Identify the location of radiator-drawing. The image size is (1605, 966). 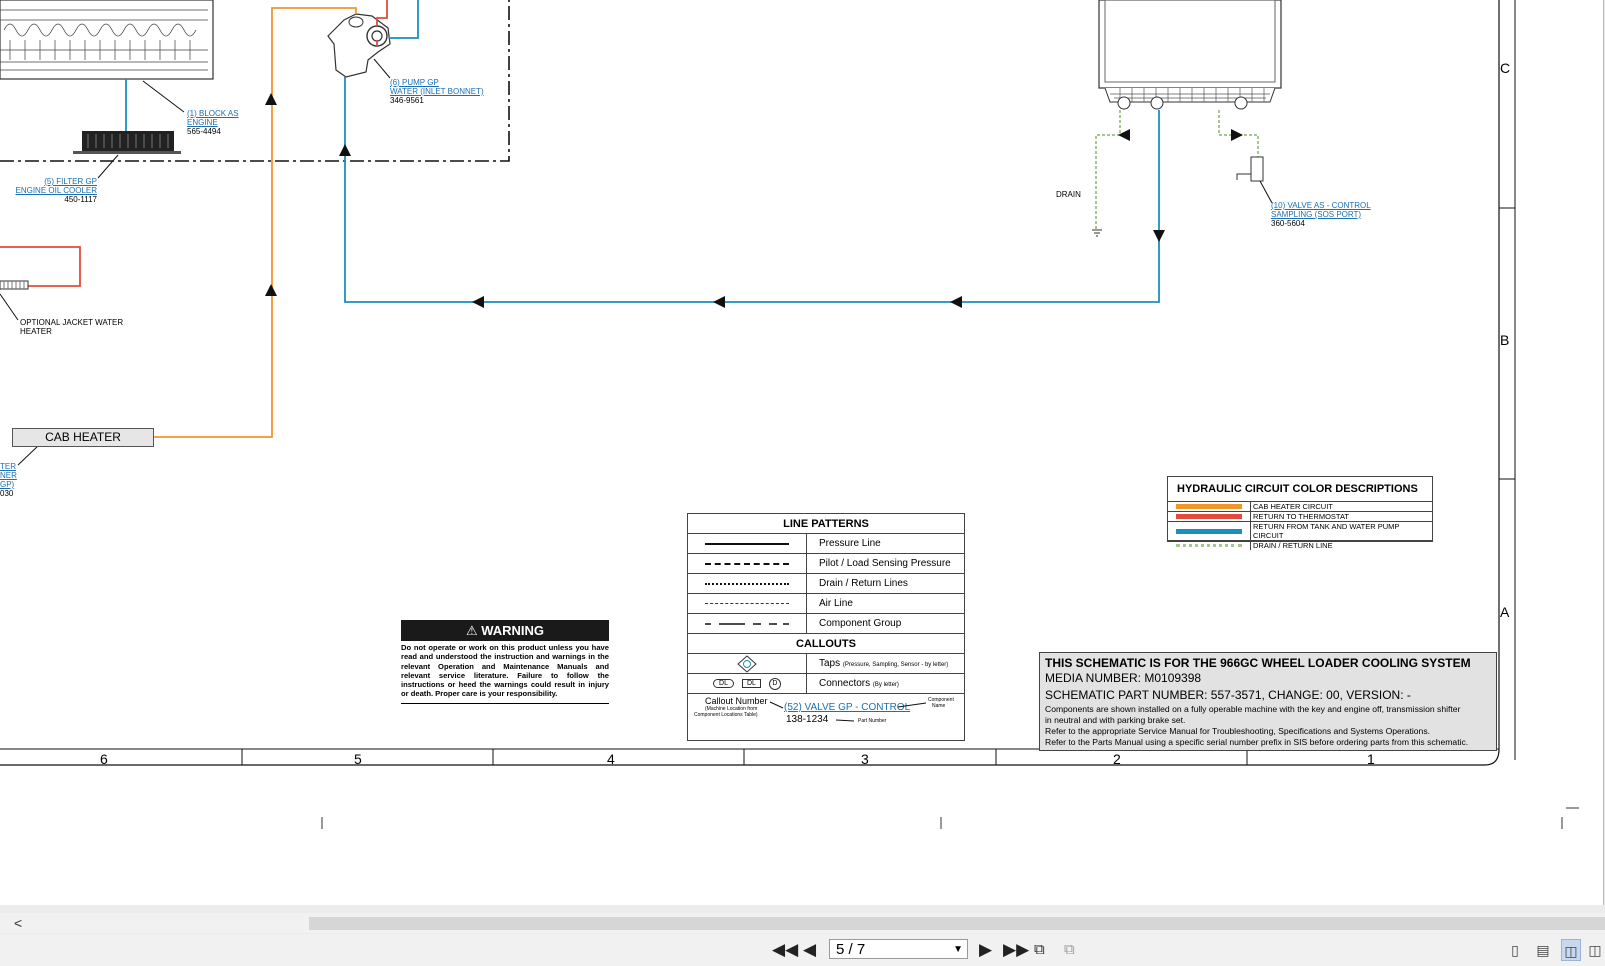
(1190, 55).